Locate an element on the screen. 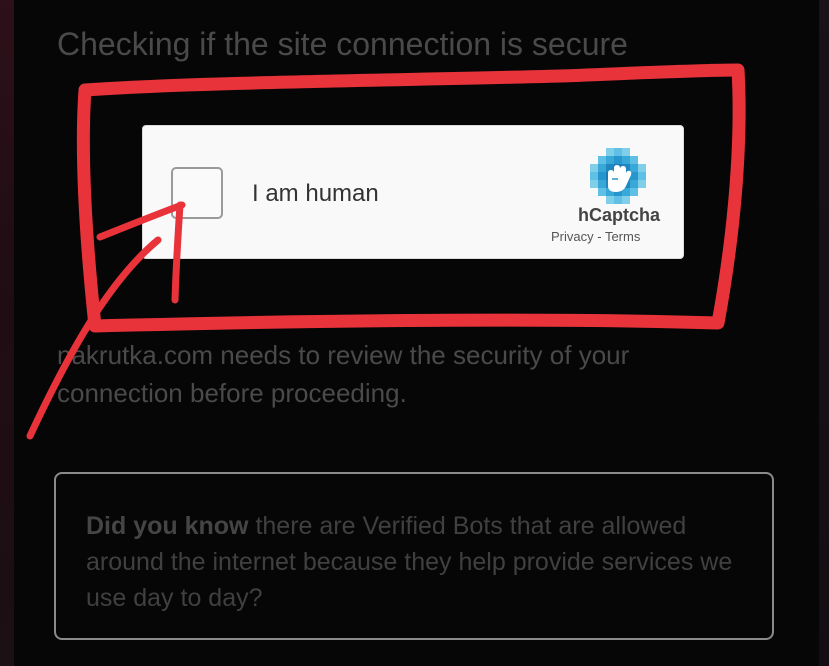 The height and width of the screenshot is (666, 829). human-checkbox is located at coordinates (197, 193).